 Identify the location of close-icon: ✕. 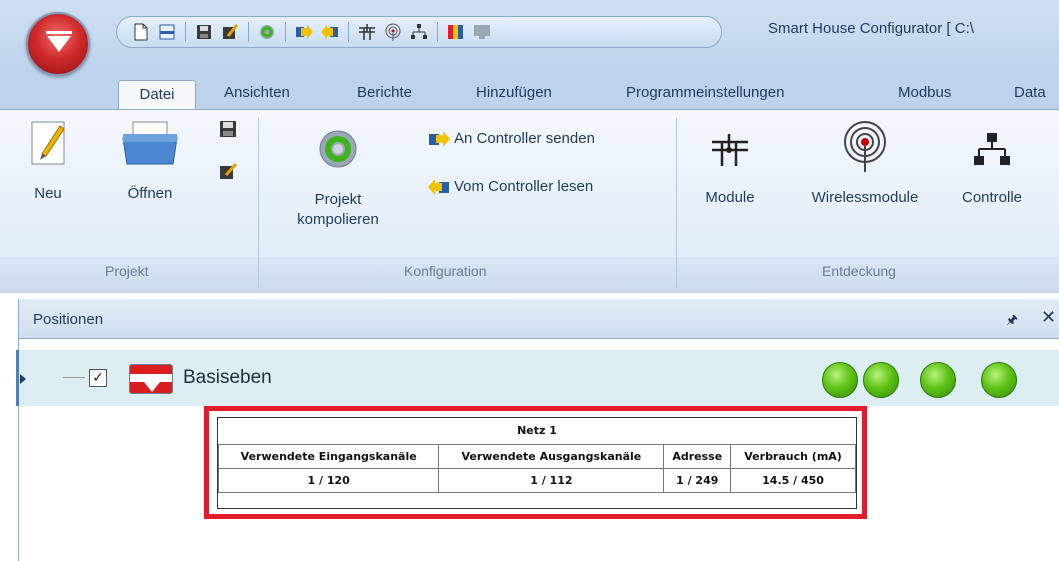
(1048, 317).